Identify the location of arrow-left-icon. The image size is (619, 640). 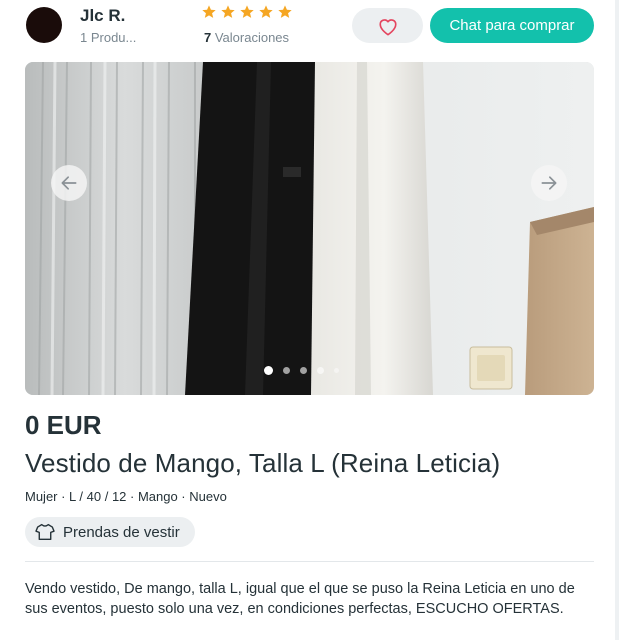
(69, 183).